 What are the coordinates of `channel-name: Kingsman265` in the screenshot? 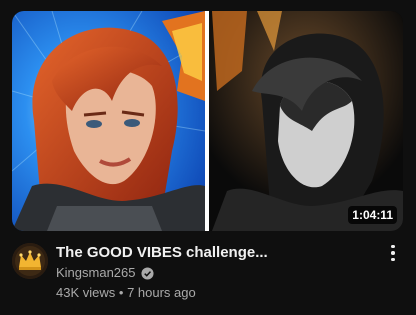 It's located at (96, 273).